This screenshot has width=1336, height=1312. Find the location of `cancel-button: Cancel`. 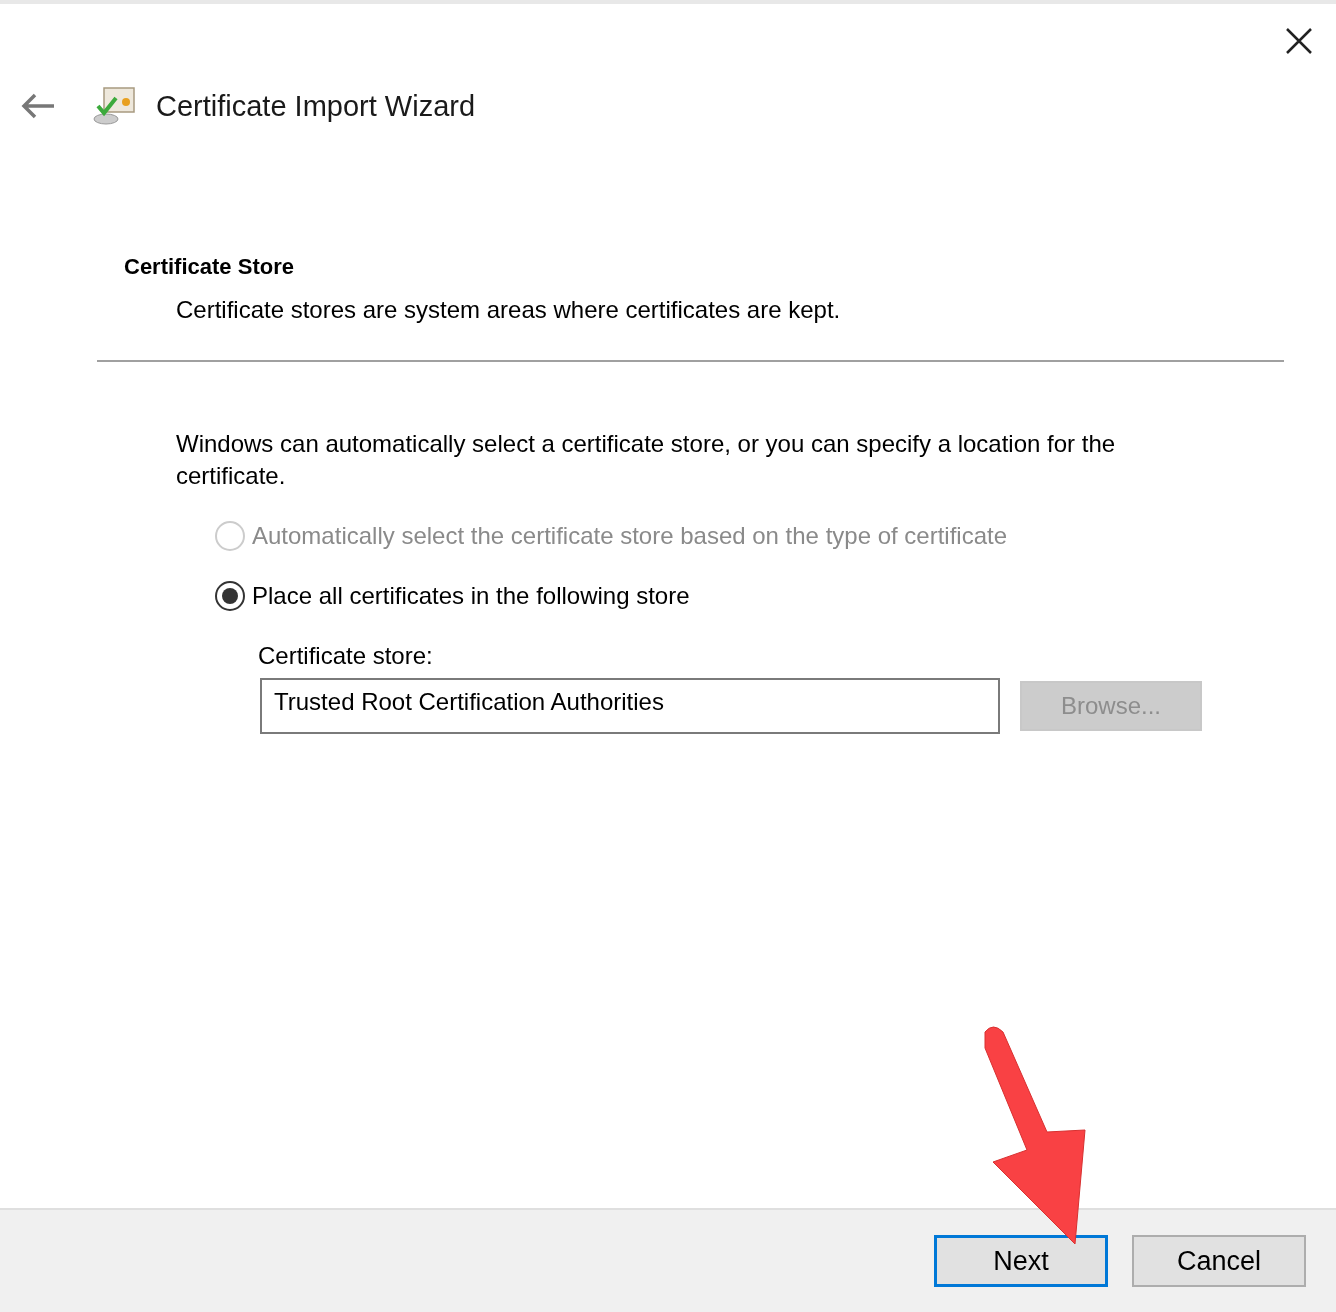

cancel-button: Cancel is located at coordinates (1219, 1261).